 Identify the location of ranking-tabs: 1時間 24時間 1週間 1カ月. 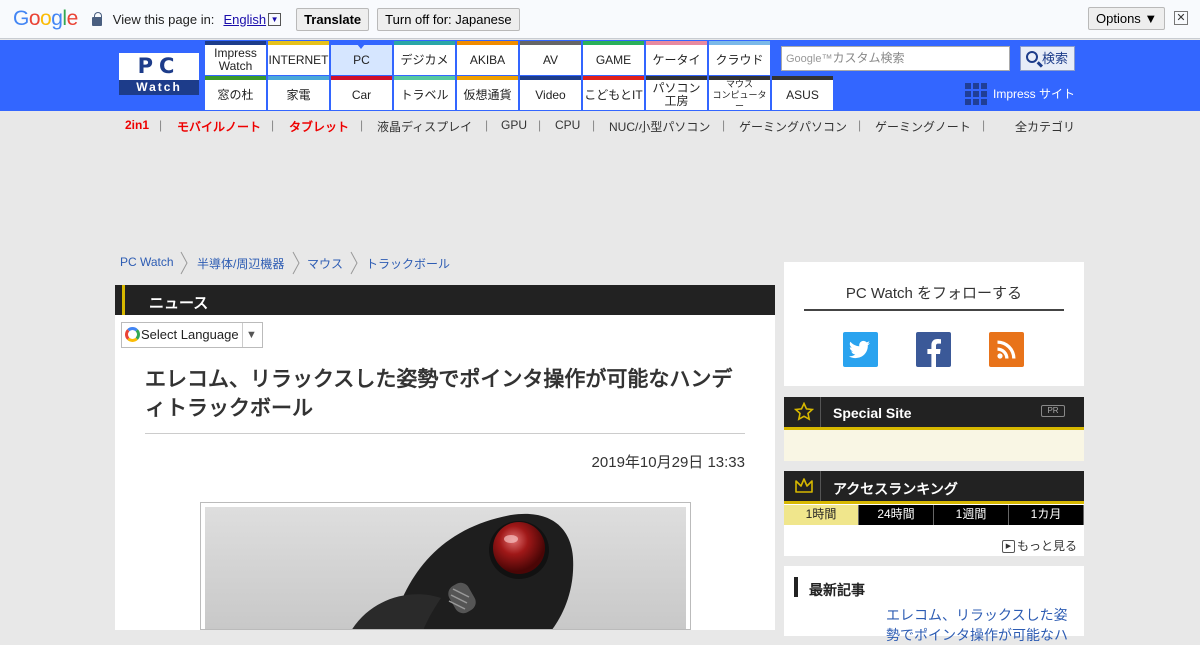
(934, 515).